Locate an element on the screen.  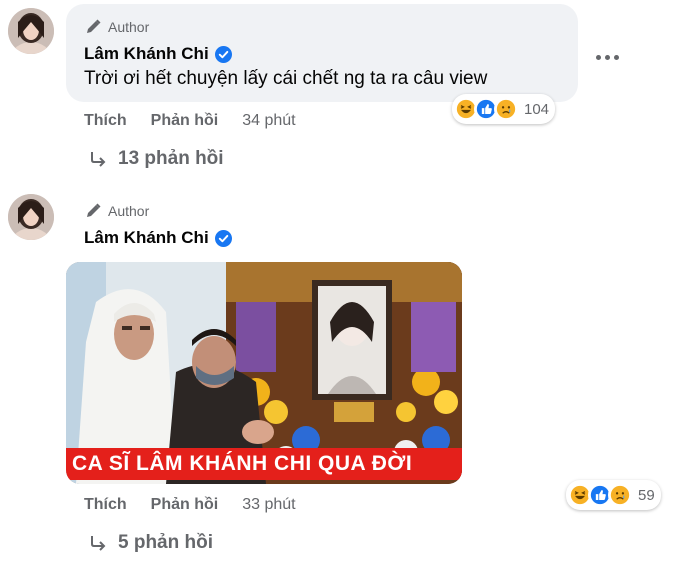
replies-count-label: 13 phản hồi is located at coordinates (171, 159).